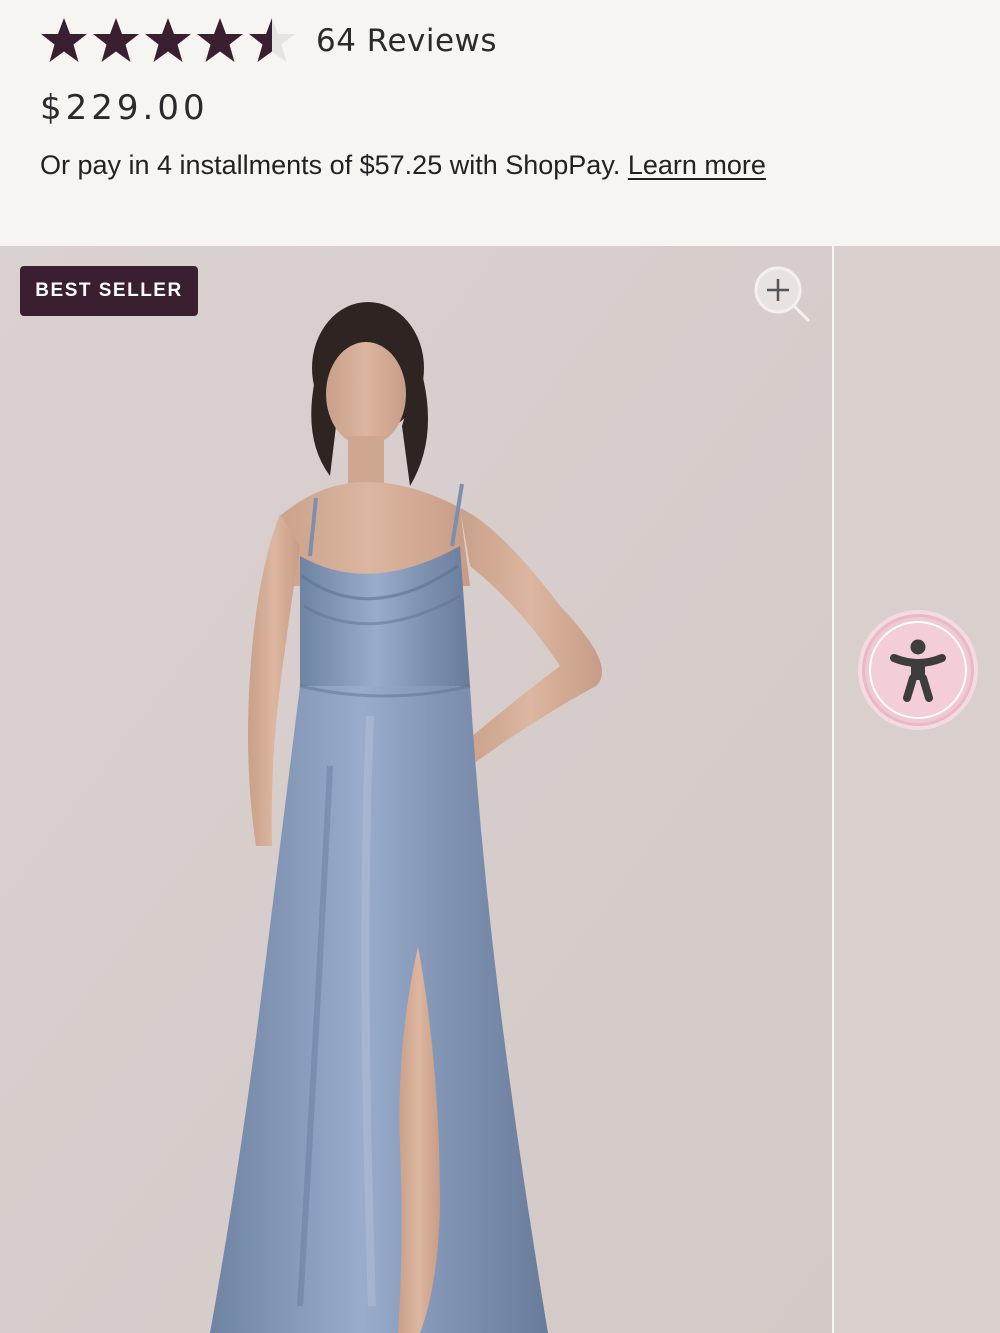 Image resolution: width=1000 pixels, height=1333 pixels. I want to click on best-seller-badge: BEST SELLER, so click(109, 291).